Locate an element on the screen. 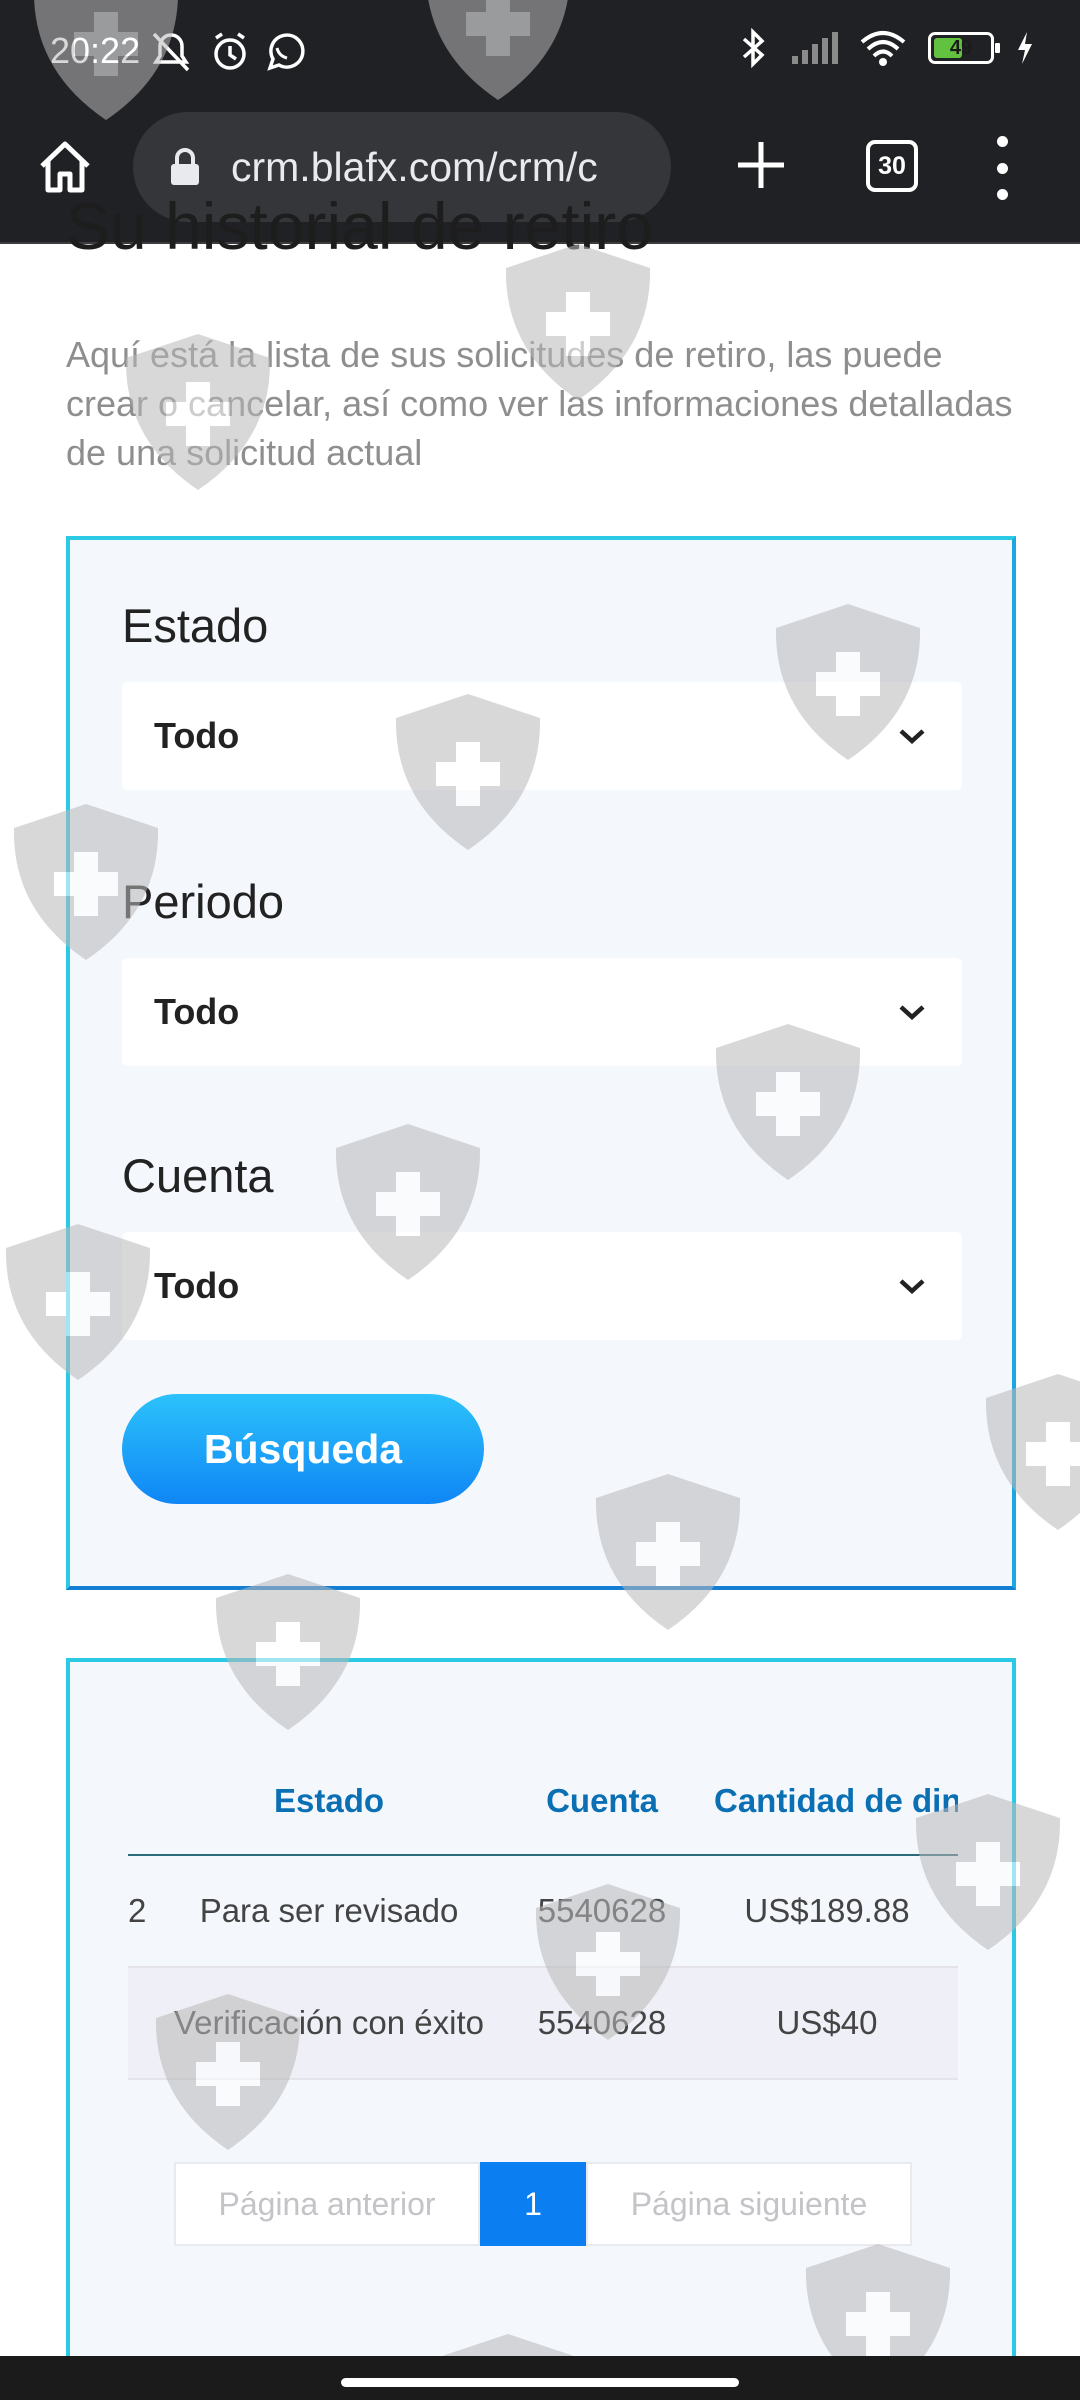  estado-cell: Verificación con éxito is located at coordinates (328, 2022).